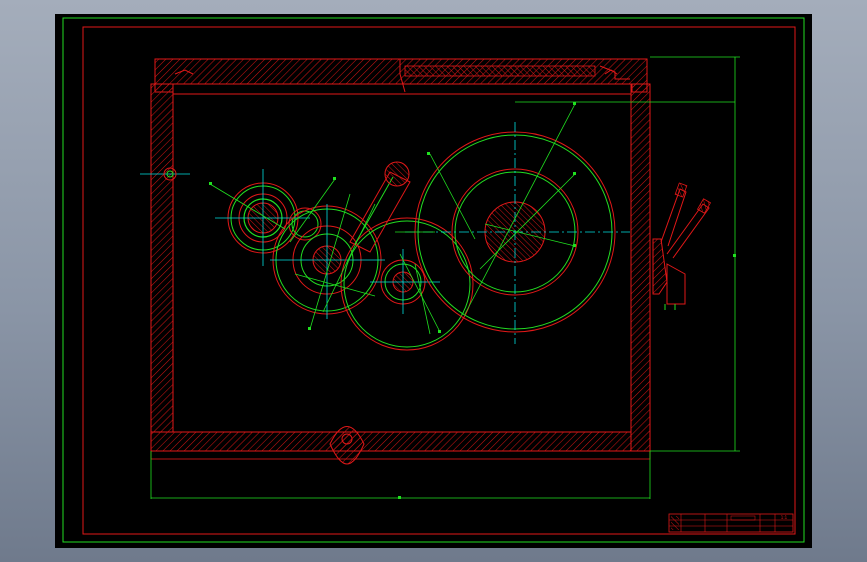 This screenshot has height=562, width=867. What do you see at coordinates (731, 523) in the screenshot?
I see `title-block: 1:1` at bounding box center [731, 523].